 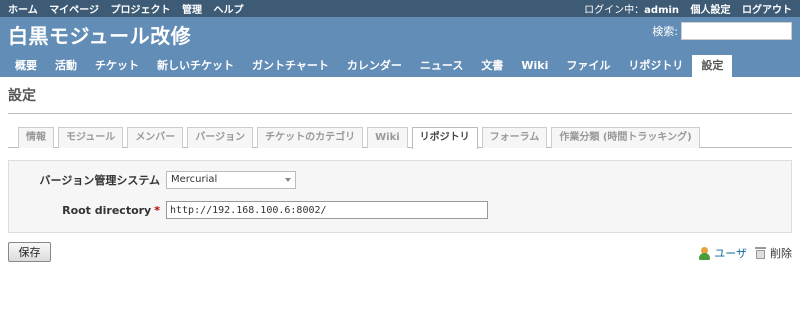 I want to click on contextual-links: ユーザ 削除, so click(x=745, y=253).